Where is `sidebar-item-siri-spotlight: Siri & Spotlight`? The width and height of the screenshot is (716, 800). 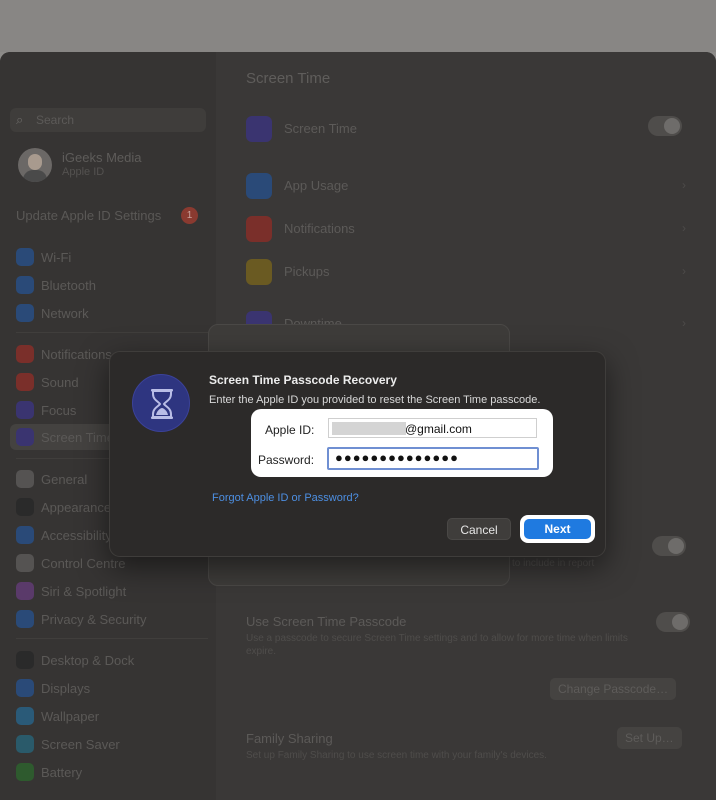
sidebar-item-siri-spotlight: Siri & Spotlight is located at coordinates (114, 591).